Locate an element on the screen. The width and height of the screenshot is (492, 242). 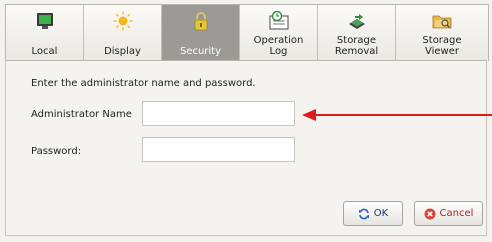
admin-name-label: Administrator Name is located at coordinates (81, 114).